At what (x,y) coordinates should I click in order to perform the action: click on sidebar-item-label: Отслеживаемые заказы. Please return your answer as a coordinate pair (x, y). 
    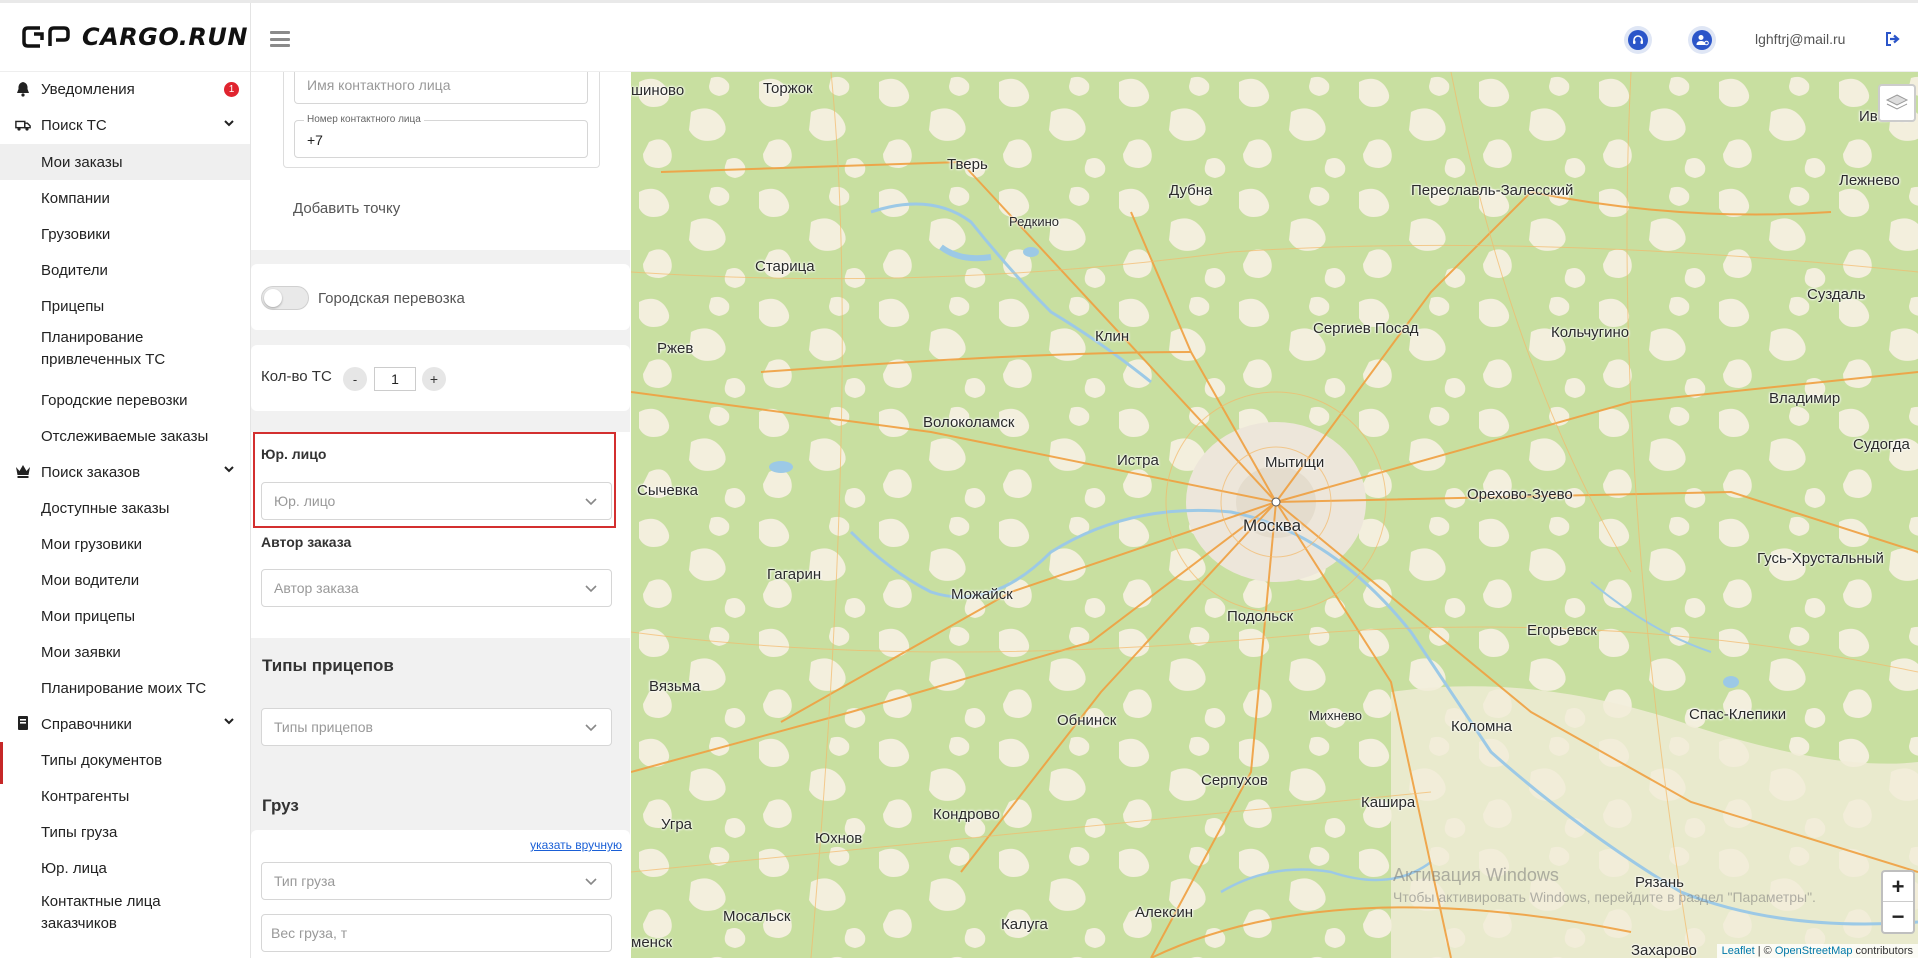
    Looking at the image, I should click on (125, 436).